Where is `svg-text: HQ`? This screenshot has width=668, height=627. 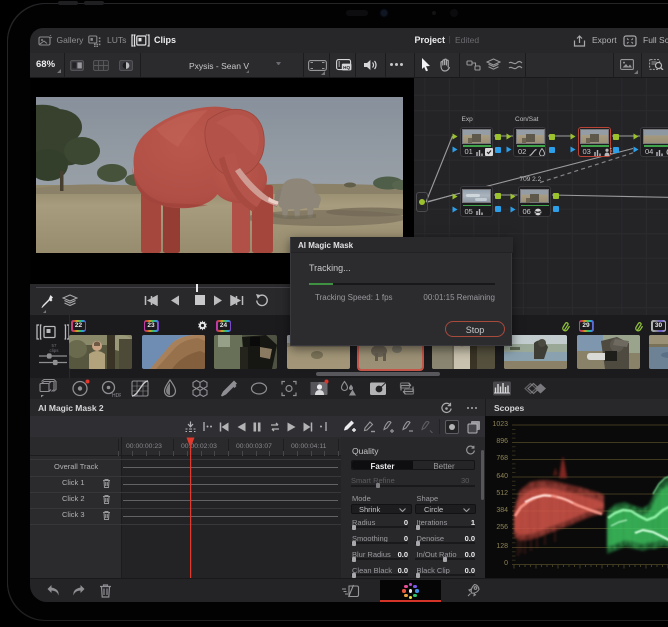 svg-text: HQ is located at coordinates (346, 66).